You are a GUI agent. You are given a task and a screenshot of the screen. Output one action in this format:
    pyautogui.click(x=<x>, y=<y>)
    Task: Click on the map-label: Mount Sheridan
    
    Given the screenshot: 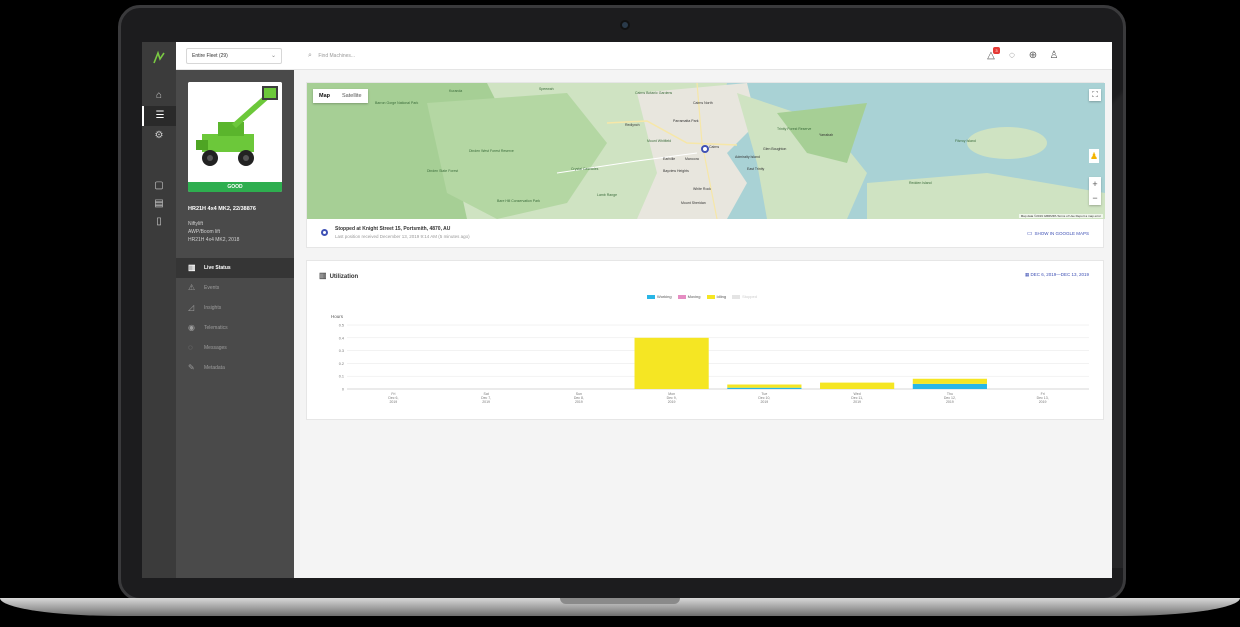 What is the action you would take?
    pyautogui.click(x=693, y=203)
    